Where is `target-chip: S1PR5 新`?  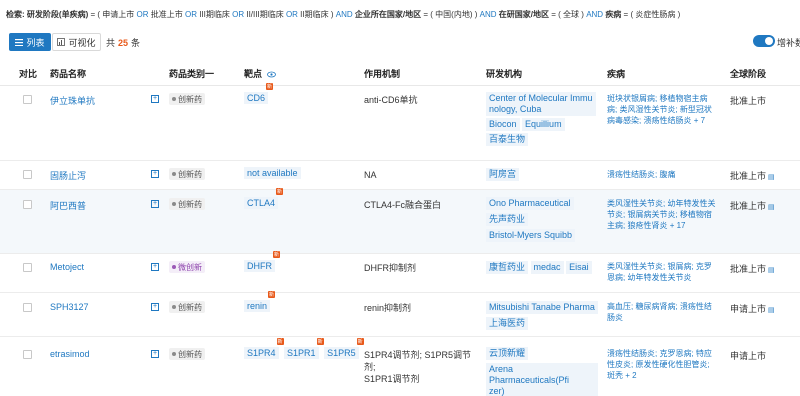
target-chip: S1PR5 新 is located at coordinates (344, 348).